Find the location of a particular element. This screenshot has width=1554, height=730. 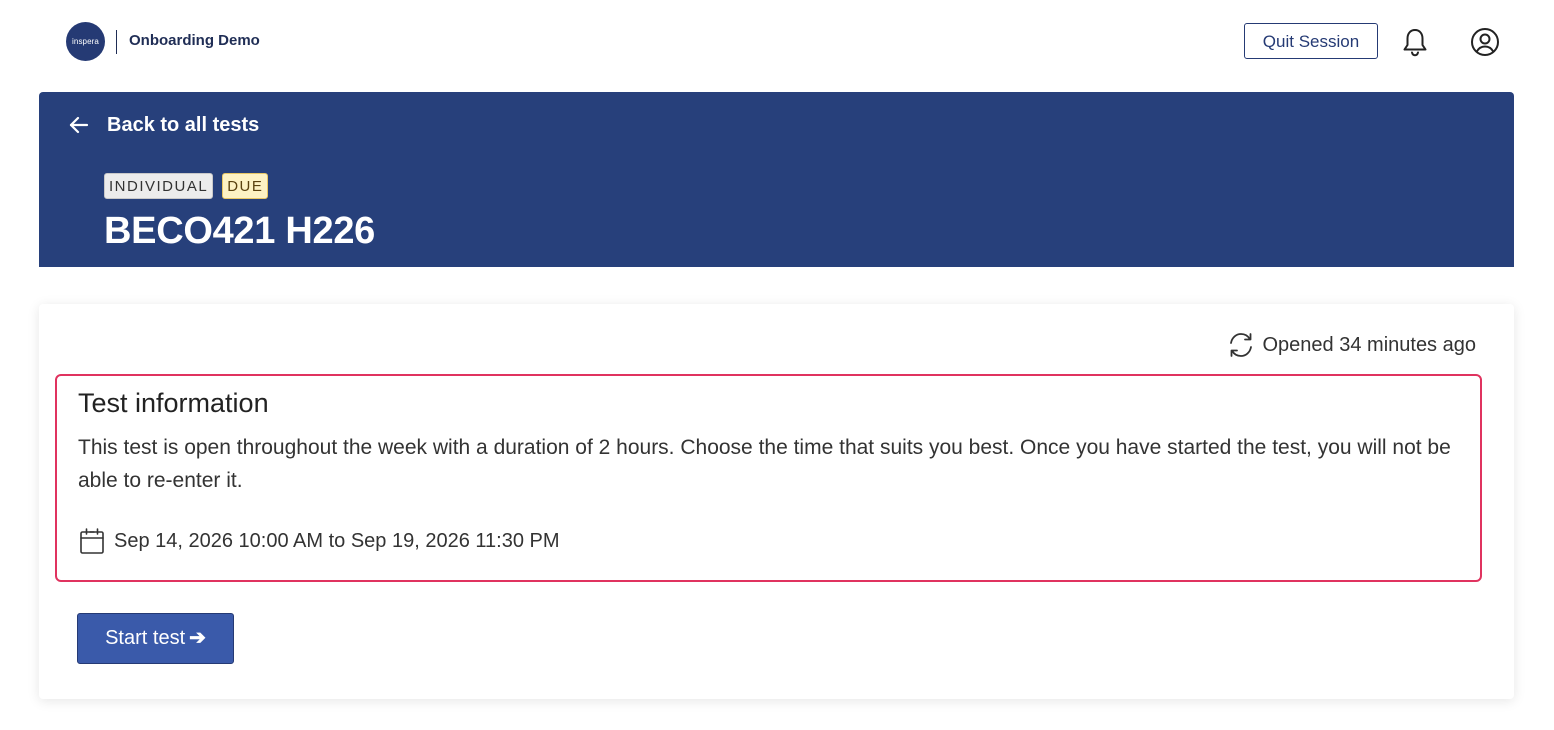

test-title: BECO421 H226 is located at coordinates (239, 231).